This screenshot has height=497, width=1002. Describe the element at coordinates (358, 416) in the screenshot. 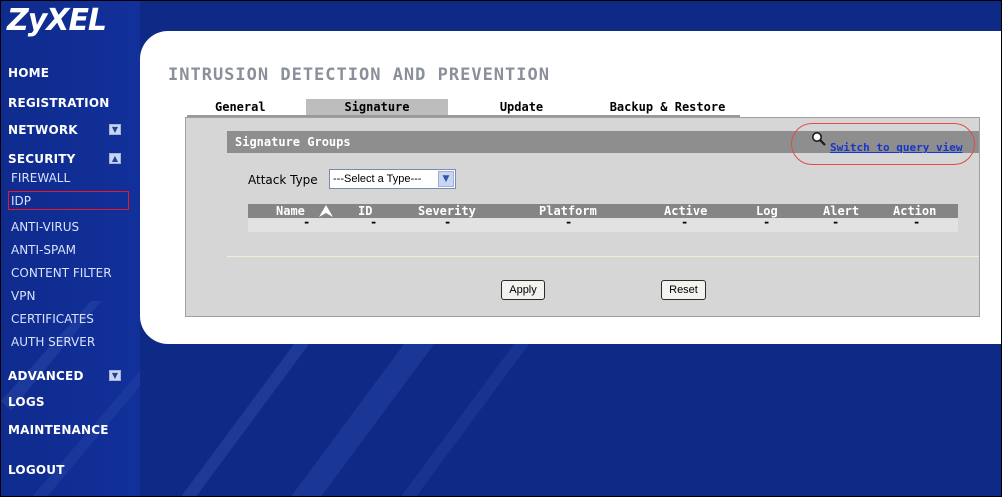

I see `background-stripes` at that location.